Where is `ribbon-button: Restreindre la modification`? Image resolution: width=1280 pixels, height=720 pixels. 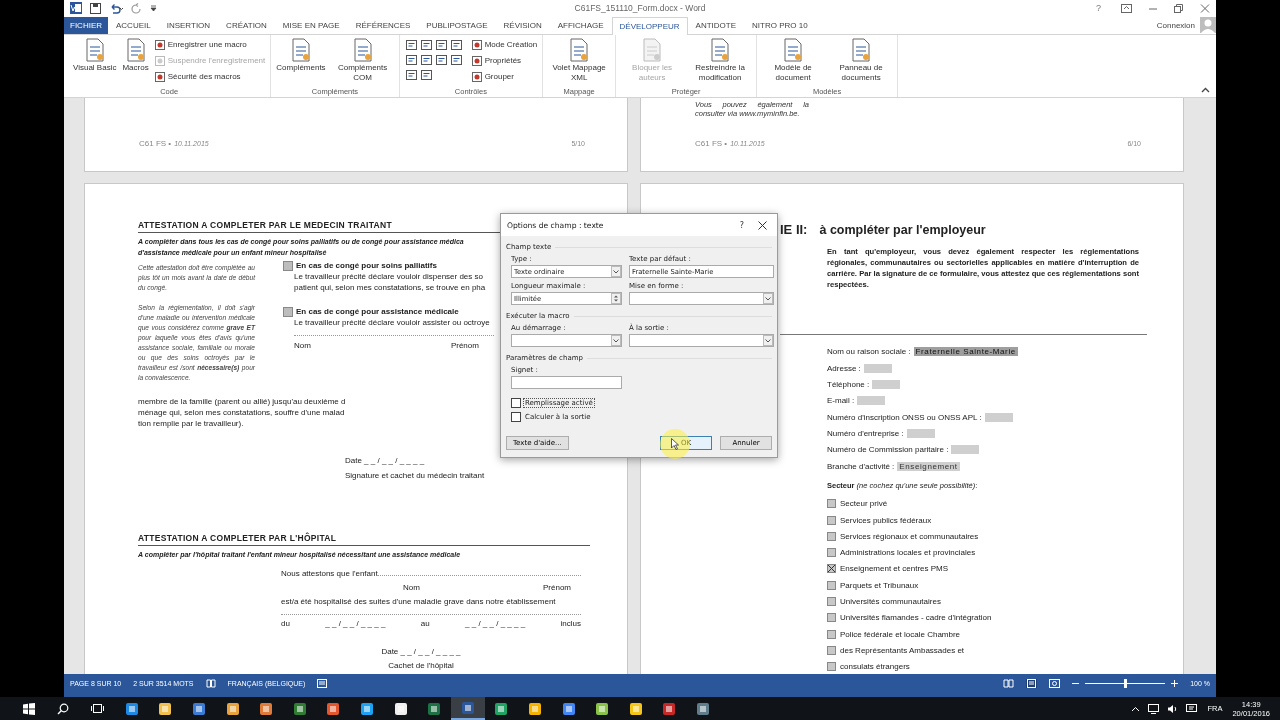 ribbon-button: Restreindre la modification is located at coordinates (720, 62).